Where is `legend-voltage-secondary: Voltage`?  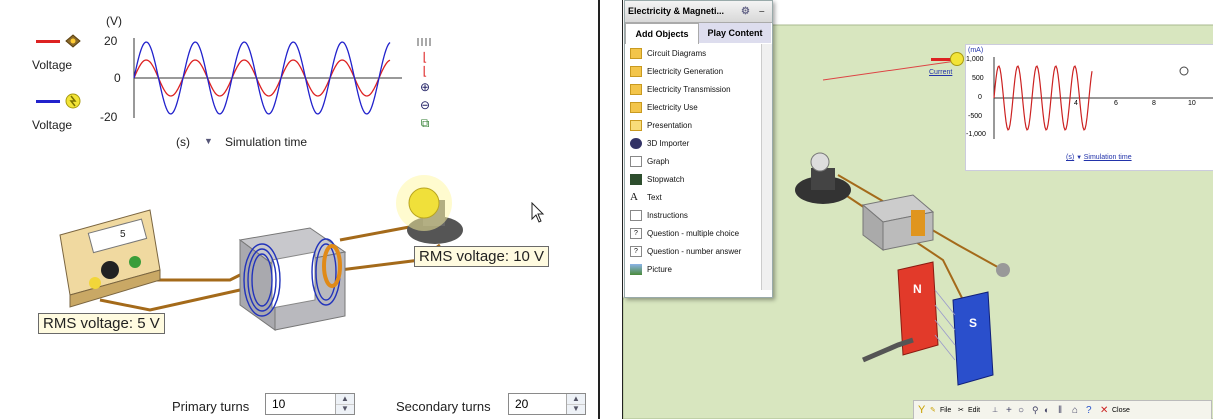 legend-voltage-secondary: Voltage is located at coordinates (62, 112).